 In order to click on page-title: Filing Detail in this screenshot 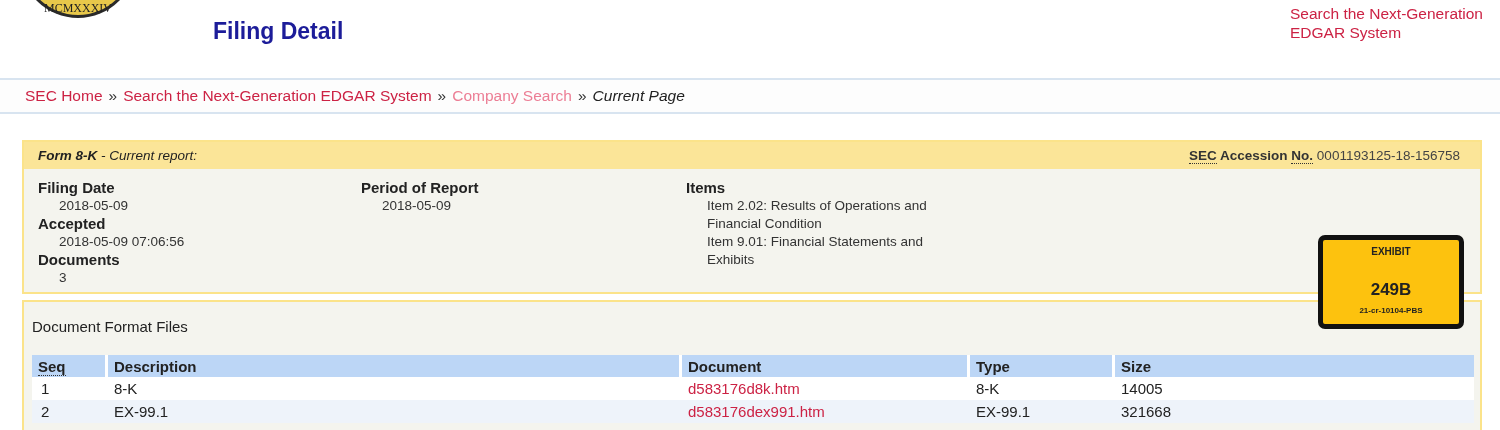, I will do `click(278, 31)`.